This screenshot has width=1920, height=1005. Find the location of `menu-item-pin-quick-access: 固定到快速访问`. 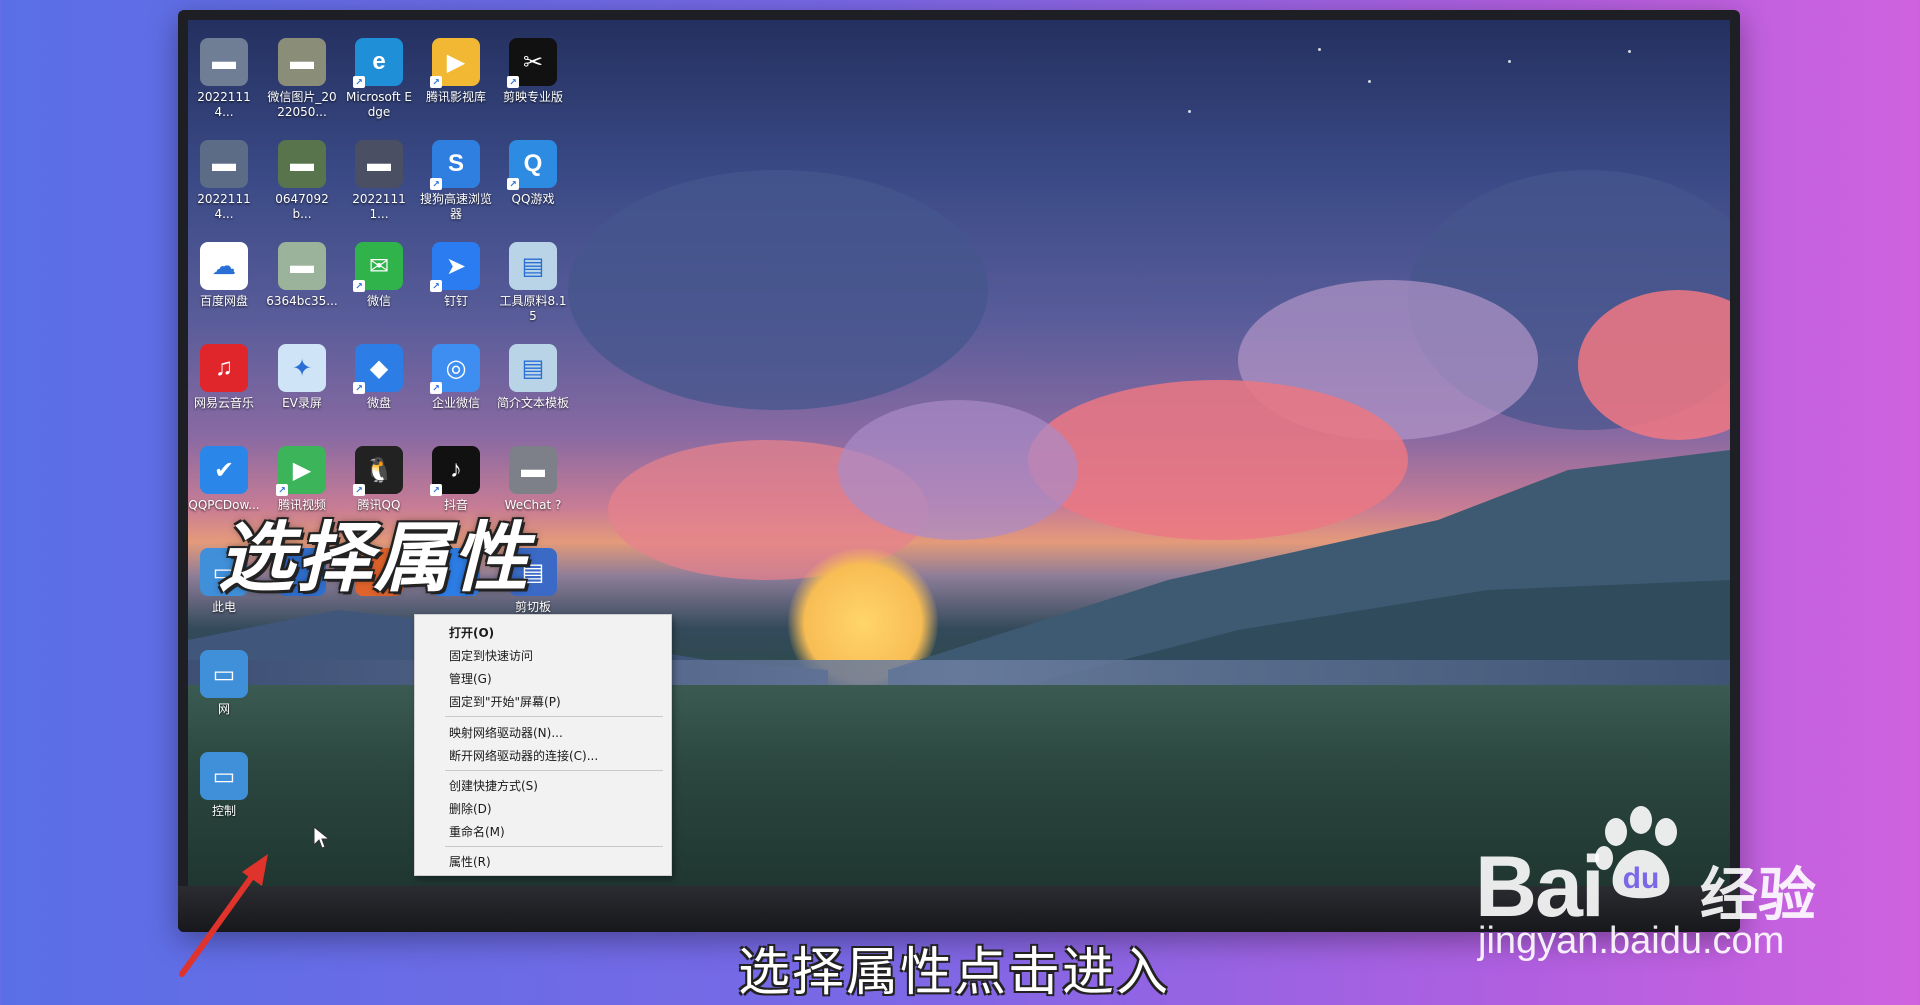

menu-item-pin-quick-access: 固定到快速访问 is located at coordinates (491, 655).